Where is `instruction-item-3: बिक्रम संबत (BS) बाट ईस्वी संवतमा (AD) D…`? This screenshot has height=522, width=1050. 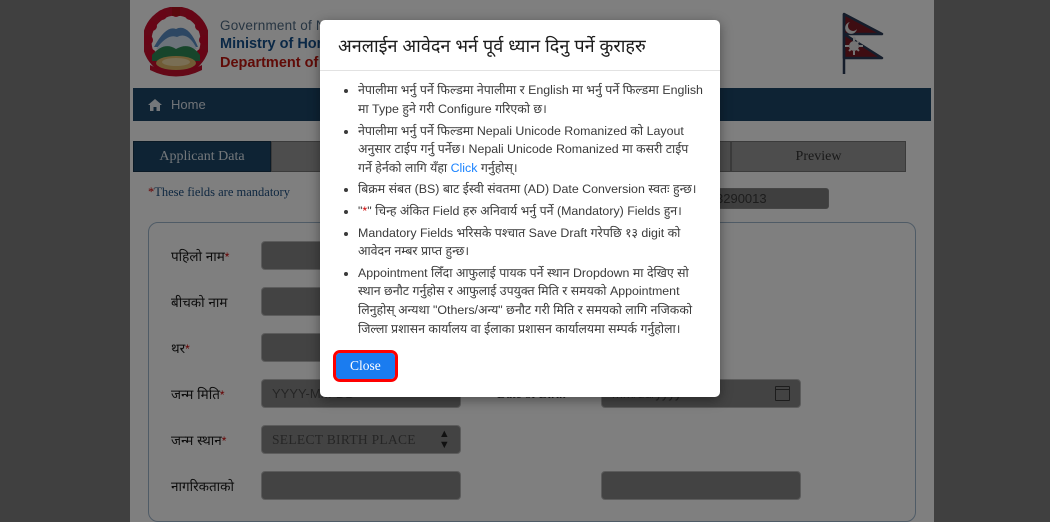 instruction-item-3: बिक्रम संबत (BS) बाट ईस्वी संवतमा (AD) D… is located at coordinates (531, 189).